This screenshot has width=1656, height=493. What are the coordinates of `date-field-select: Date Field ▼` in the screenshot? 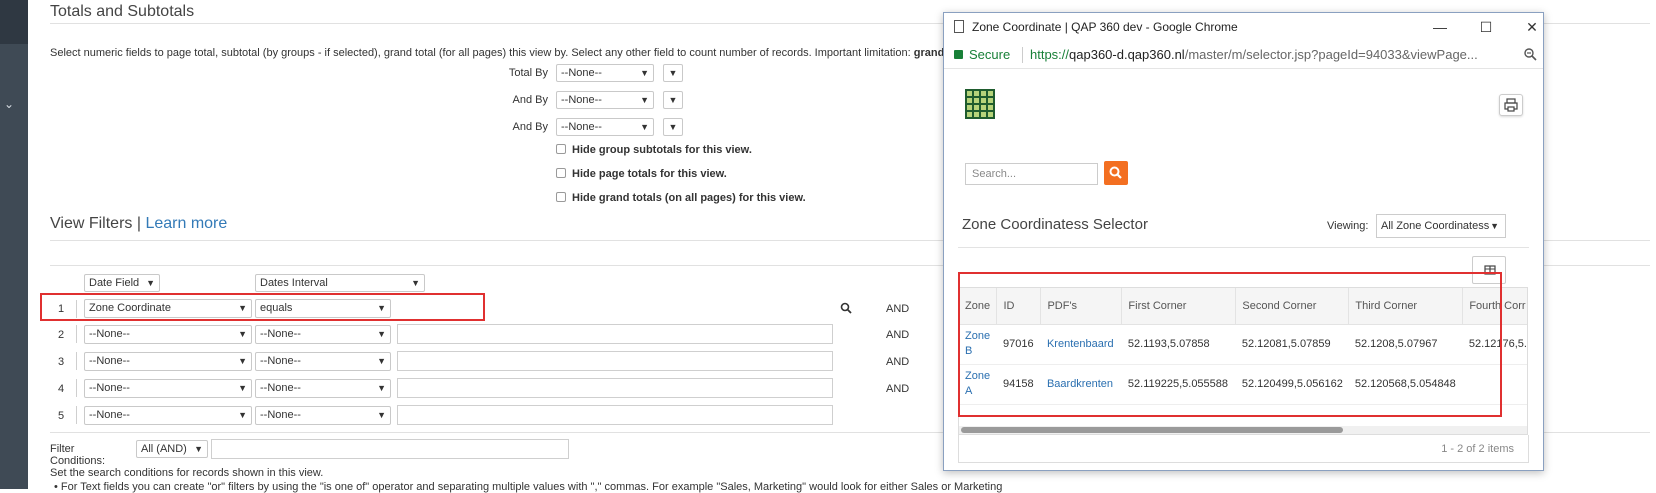 It's located at (122, 283).